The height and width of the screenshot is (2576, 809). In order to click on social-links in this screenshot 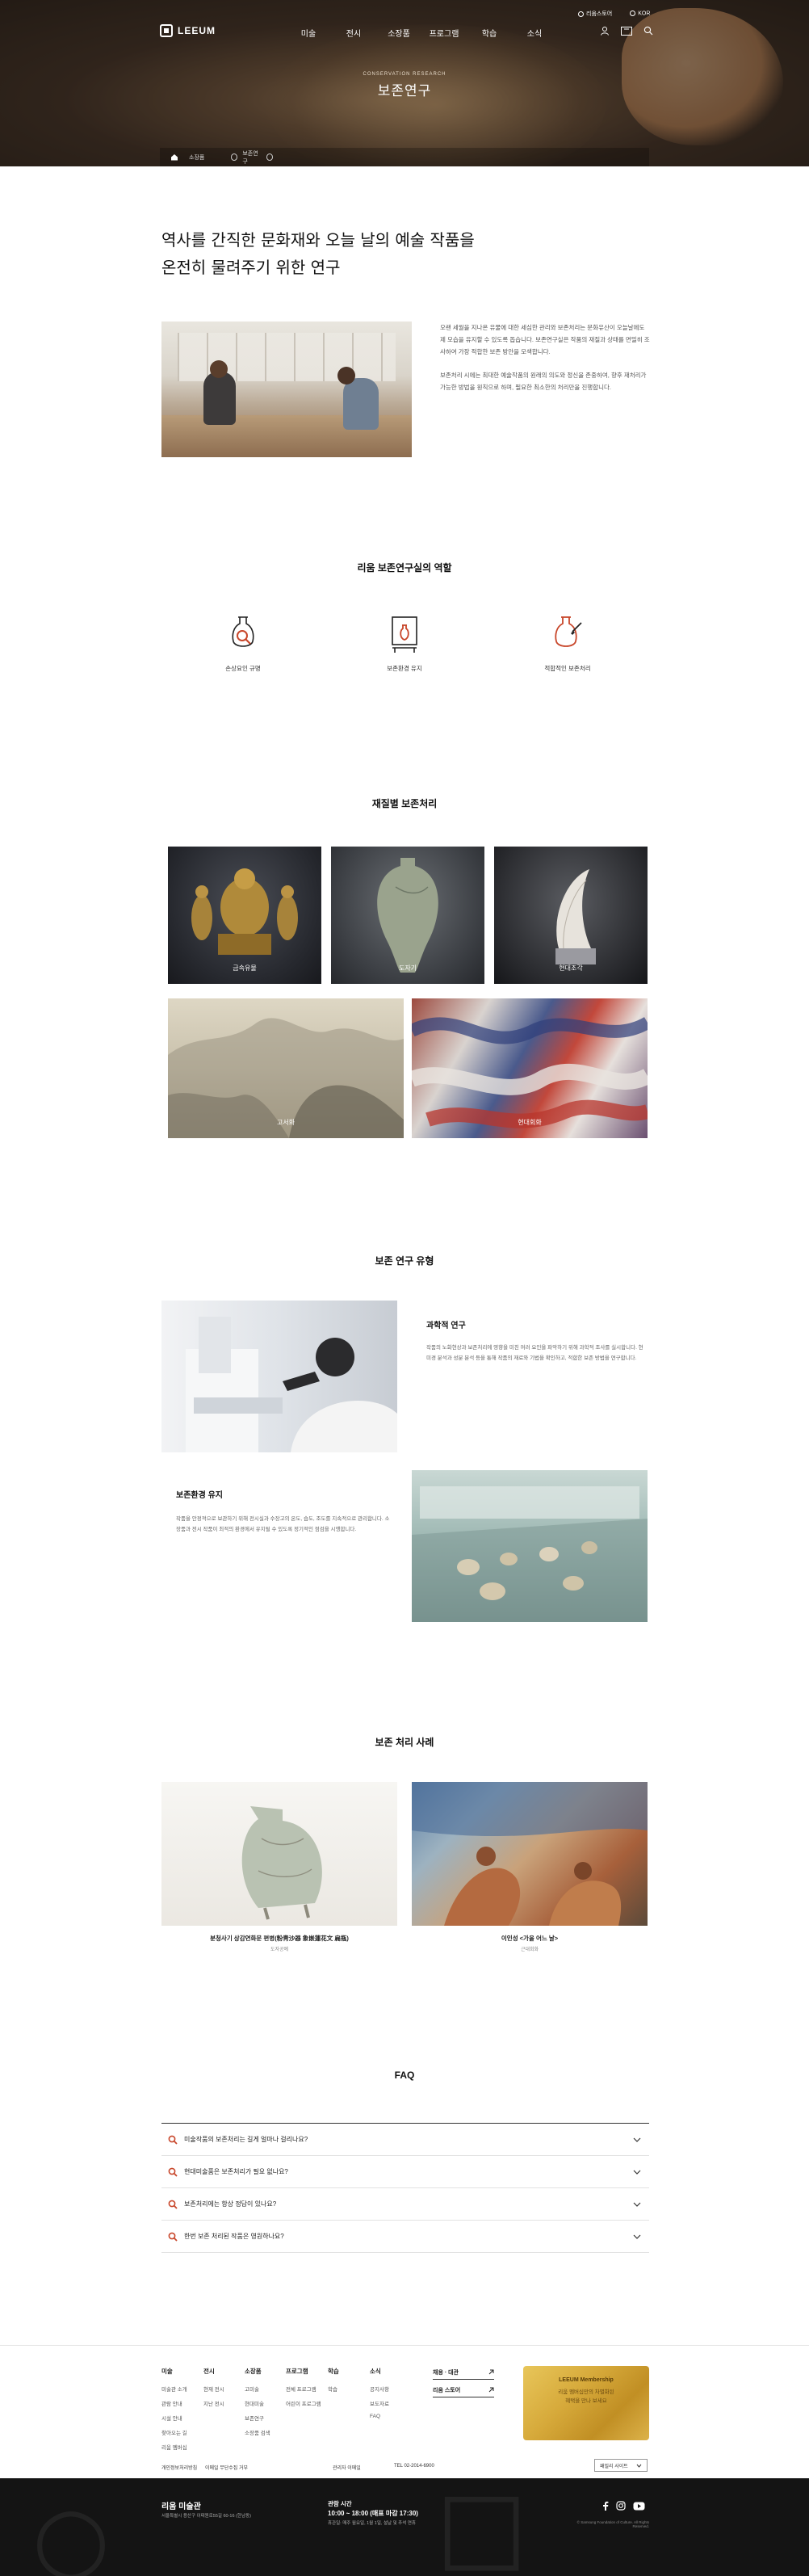, I will do `click(623, 2506)`.